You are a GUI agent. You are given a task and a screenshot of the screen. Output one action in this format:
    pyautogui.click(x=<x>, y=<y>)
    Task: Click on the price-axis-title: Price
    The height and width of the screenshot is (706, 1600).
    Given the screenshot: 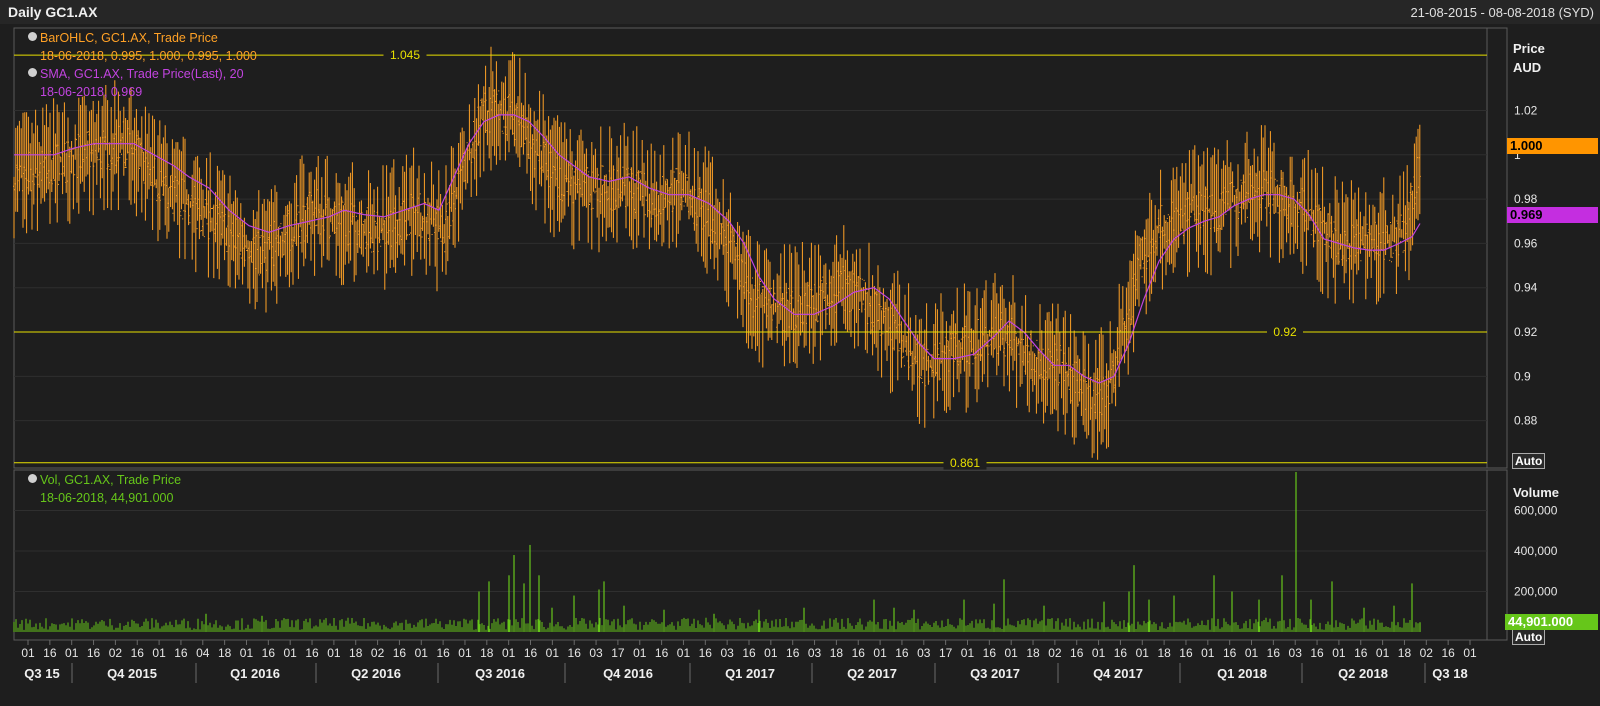 What is the action you would take?
    pyautogui.click(x=1529, y=48)
    